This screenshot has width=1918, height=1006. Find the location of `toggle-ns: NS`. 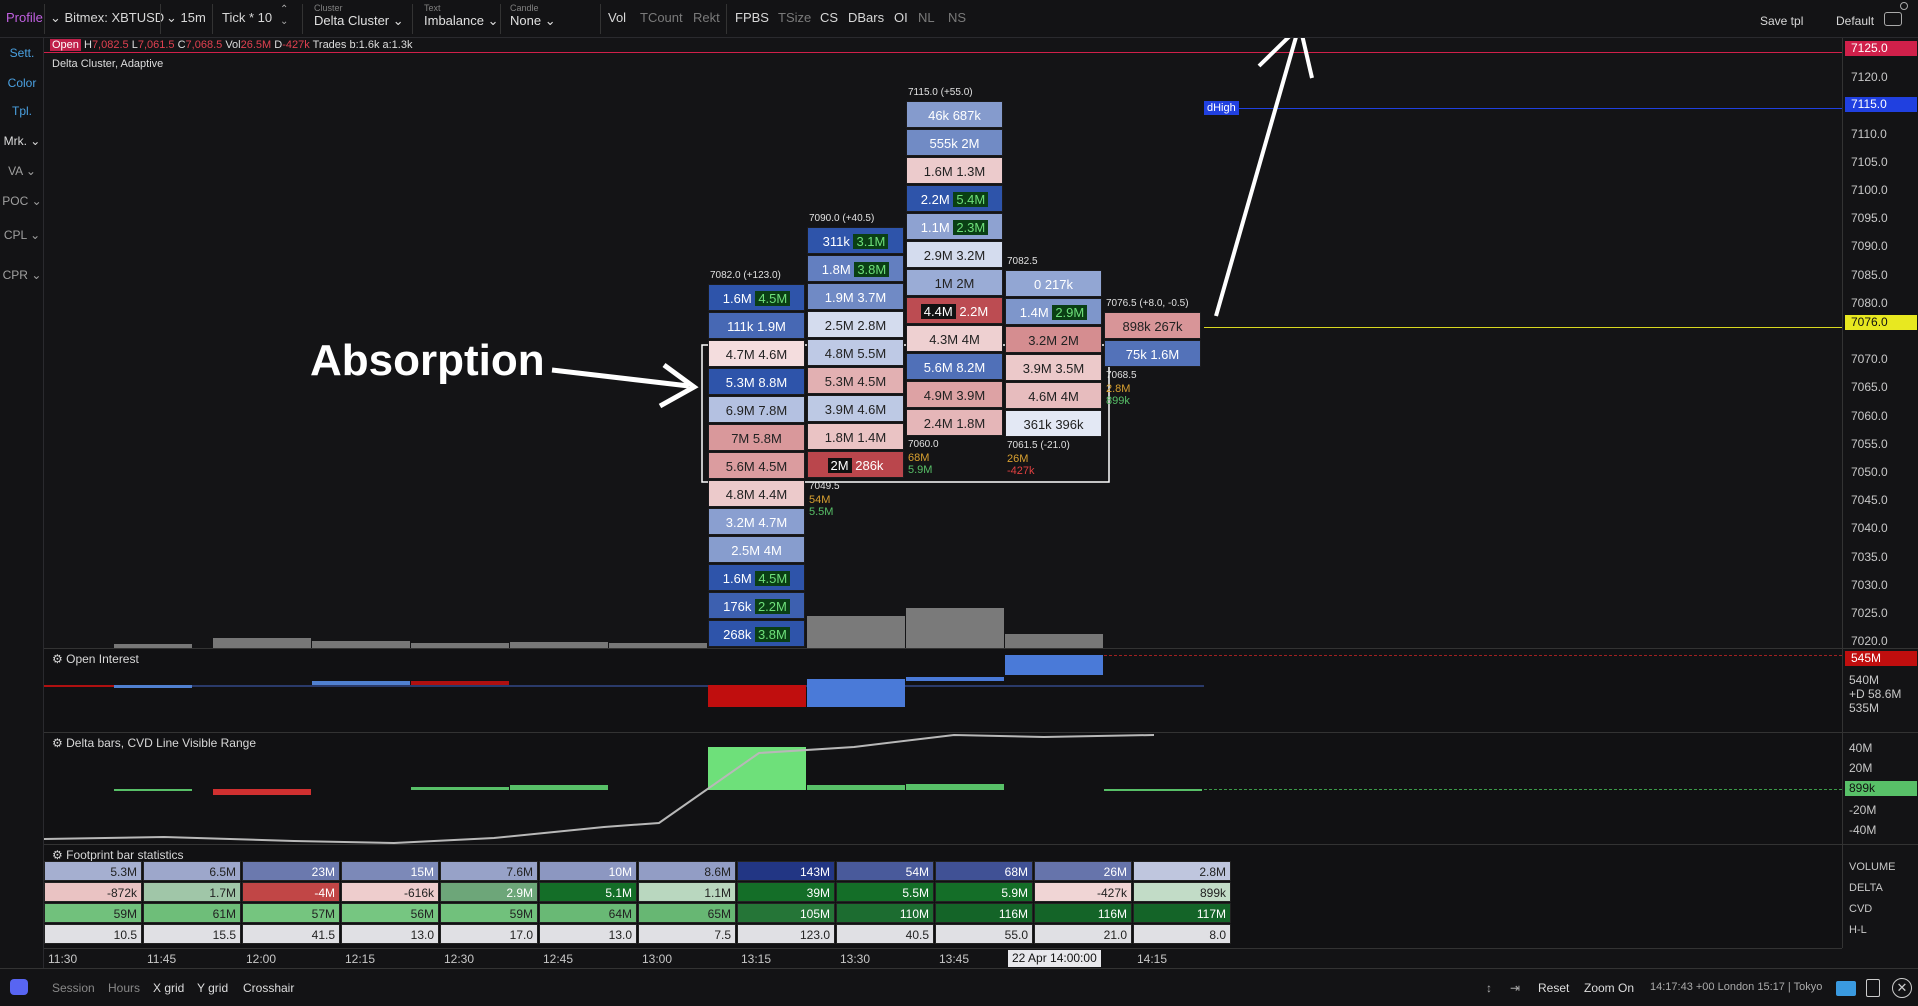

toggle-ns: NS is located at coordinates (957, 17).